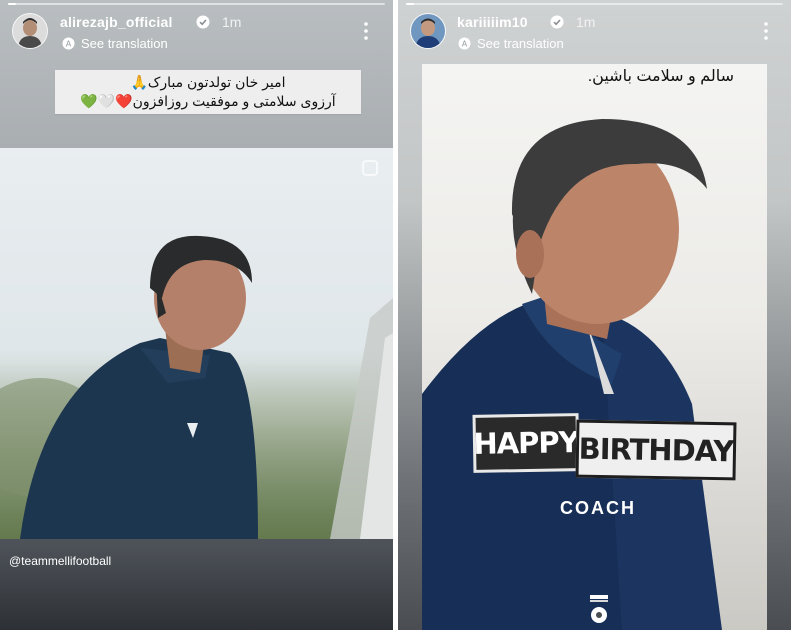 This screenshot has width=791, height=630. Describe the element at coordinates (492, 22) in the screenshot. I see `username: kariiiiim10` at that location.